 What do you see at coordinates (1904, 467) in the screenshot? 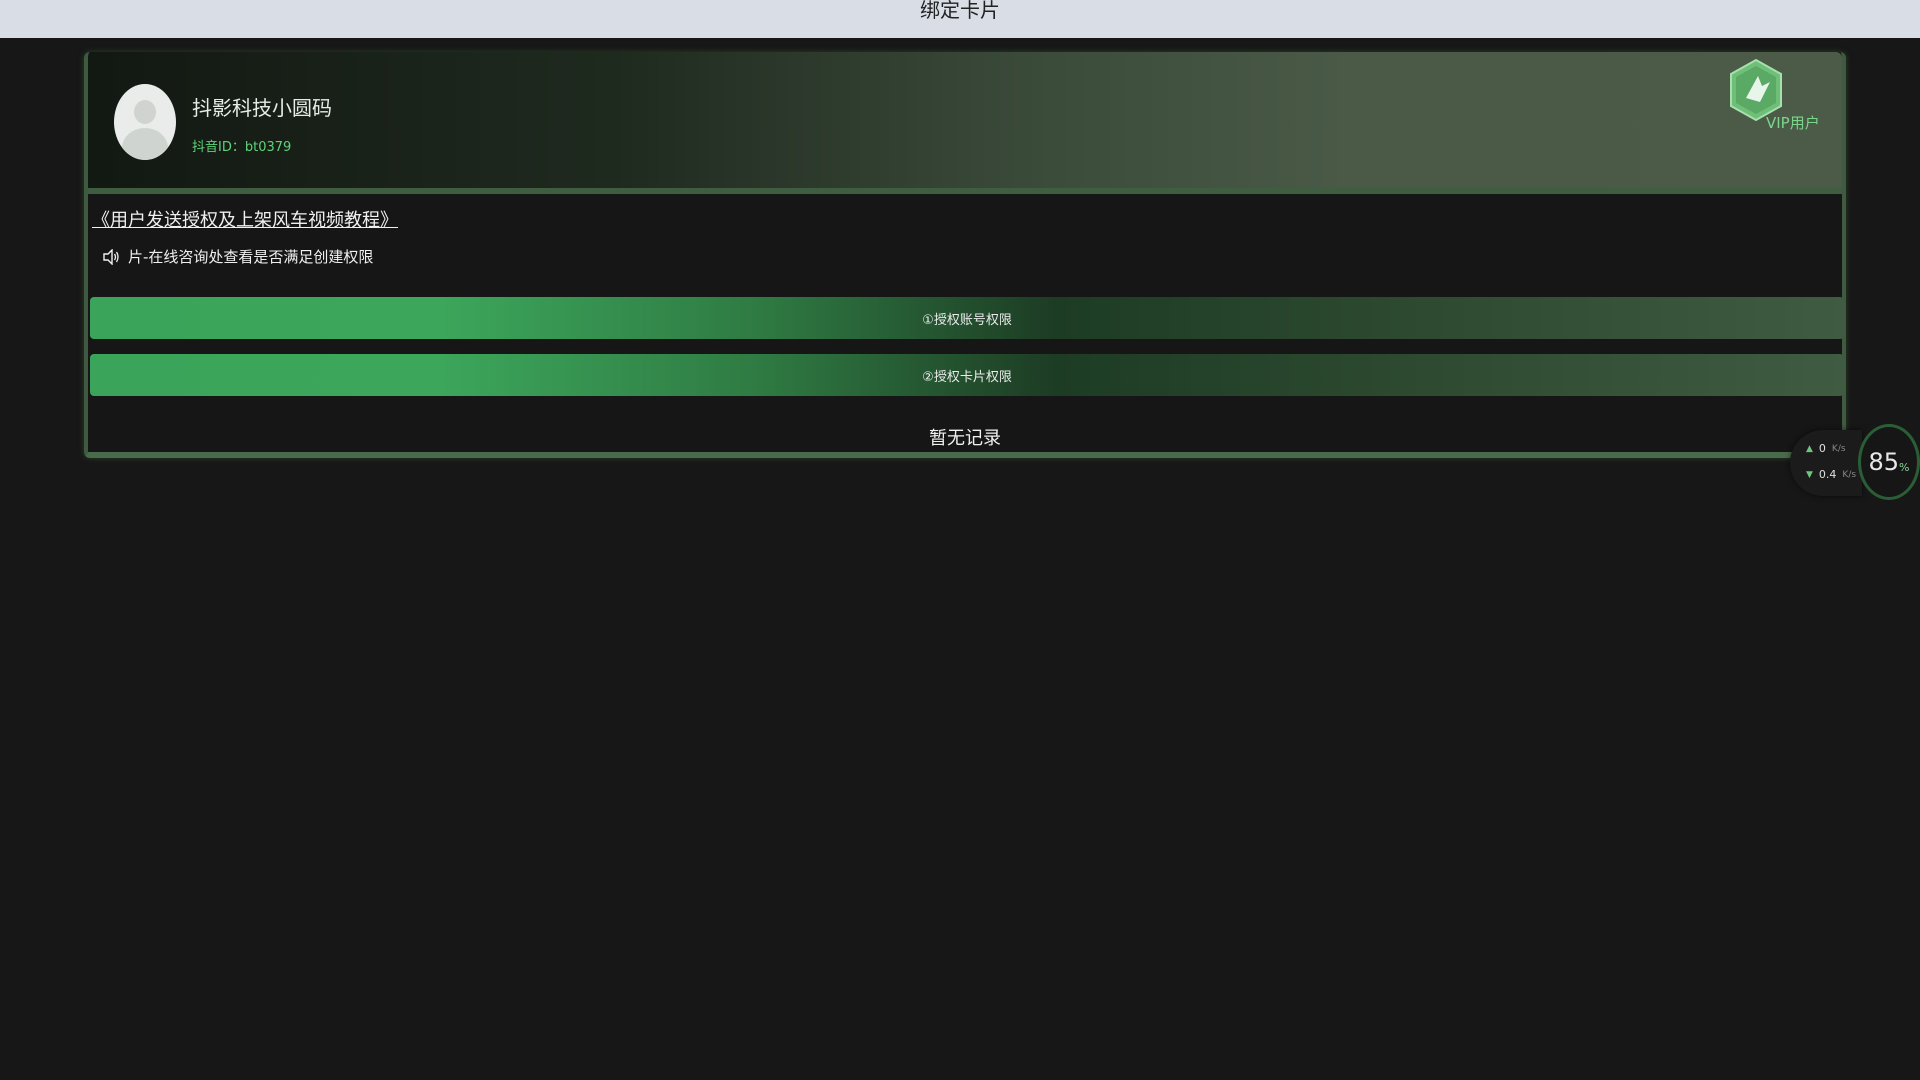
I see `gauge-unit: %` at bounding box center [1904, 467].